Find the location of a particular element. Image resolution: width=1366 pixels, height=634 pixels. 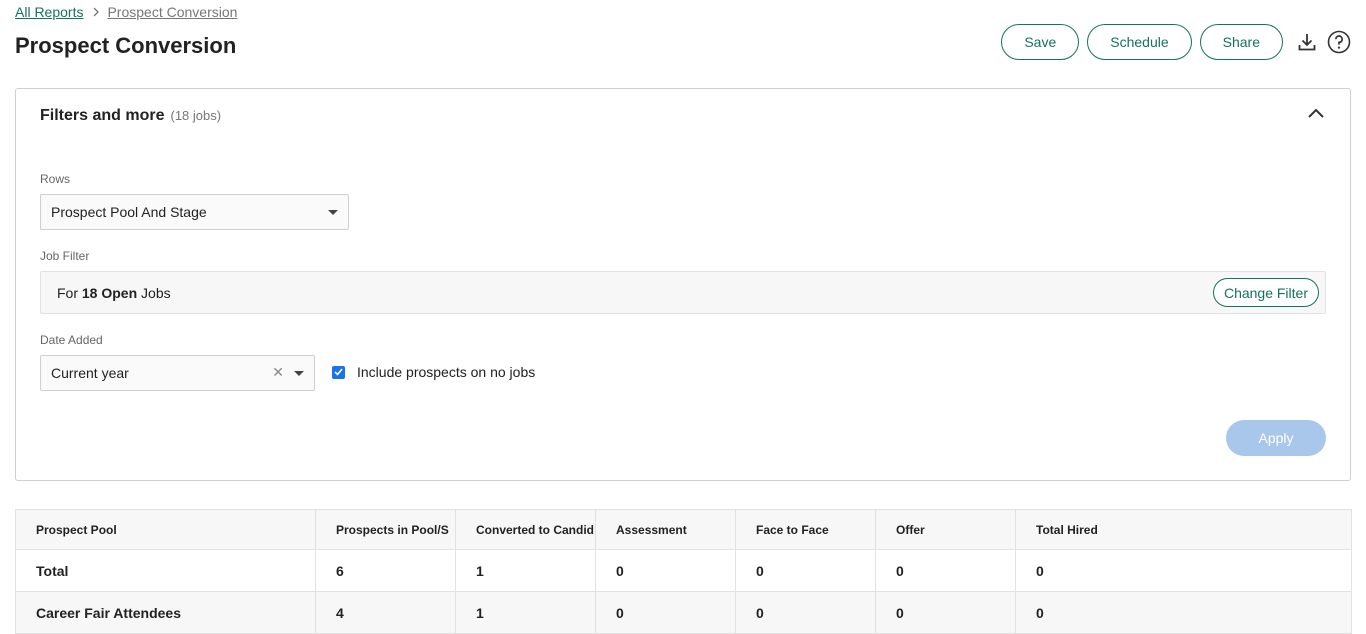

filters-job-count: (18 jobs) is located at coordinates (196, 115).